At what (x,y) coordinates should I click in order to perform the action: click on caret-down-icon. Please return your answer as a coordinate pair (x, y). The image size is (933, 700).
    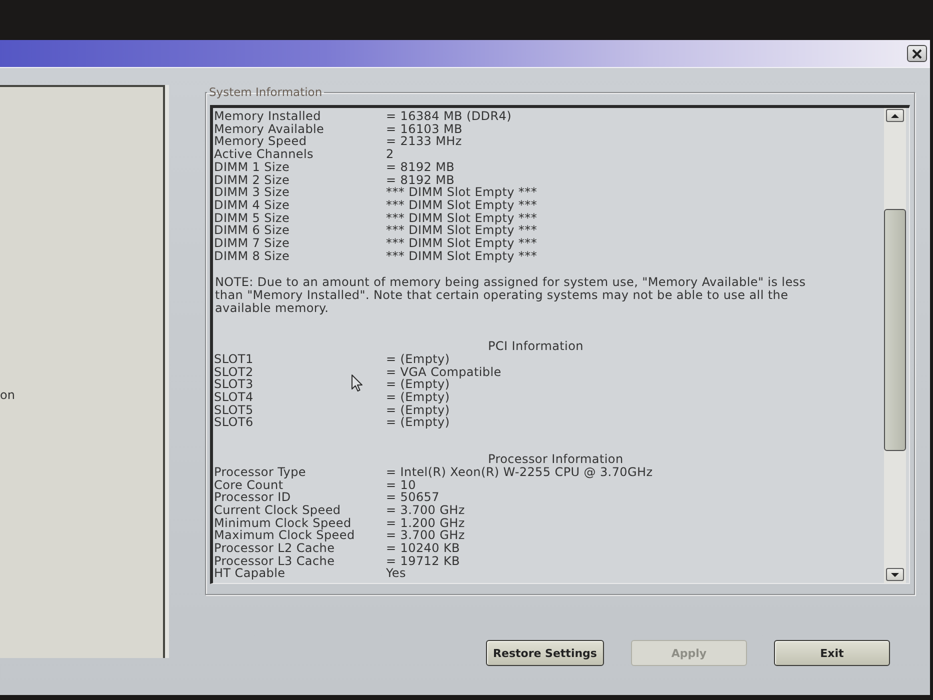
    Looking at the image, I should click on (895, 574).